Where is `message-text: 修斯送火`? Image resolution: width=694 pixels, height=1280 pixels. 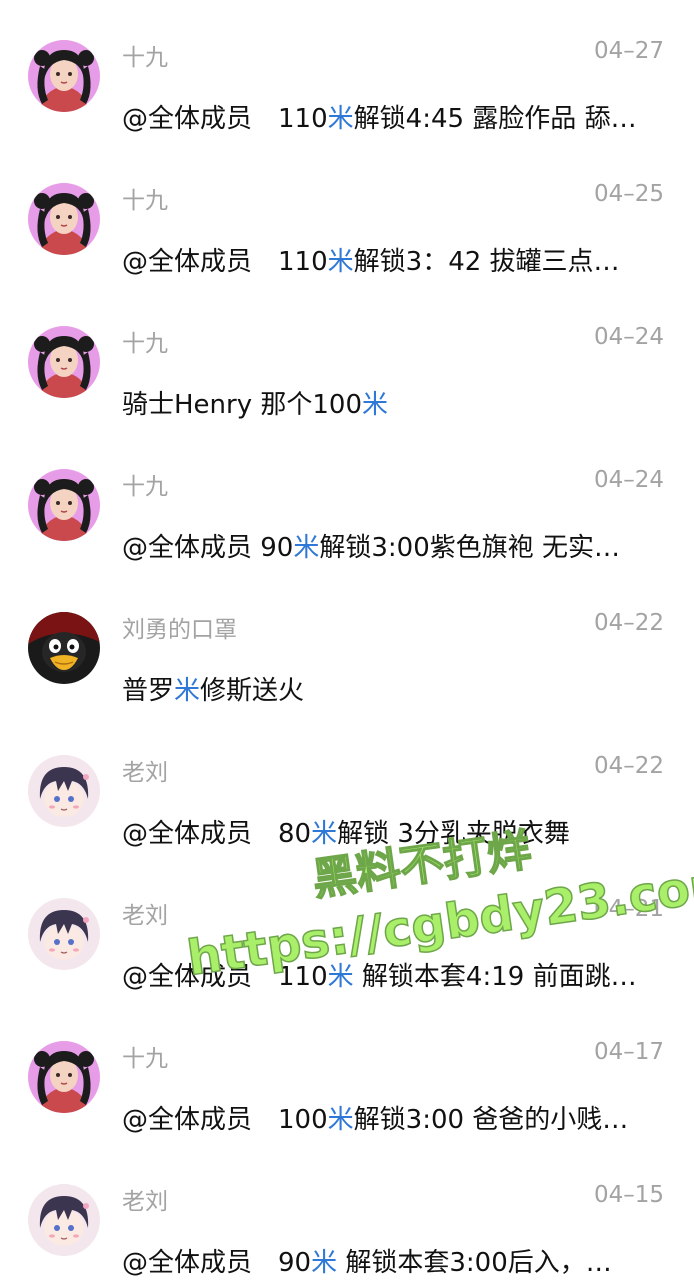 message-text: 修斯送火 is located at coordinates (252, 691).